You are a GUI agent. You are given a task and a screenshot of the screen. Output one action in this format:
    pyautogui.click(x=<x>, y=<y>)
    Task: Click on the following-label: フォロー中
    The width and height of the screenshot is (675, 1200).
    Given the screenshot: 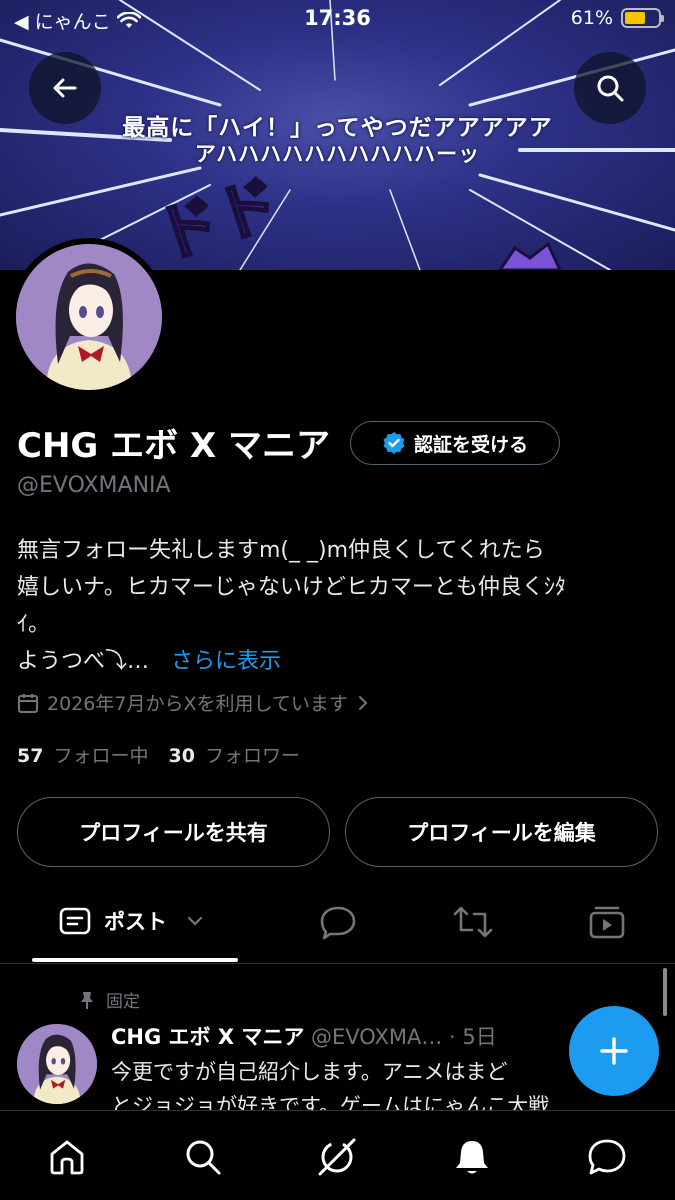 What is the action you would take?
    pyautogui.click(x=101, y=756)
    